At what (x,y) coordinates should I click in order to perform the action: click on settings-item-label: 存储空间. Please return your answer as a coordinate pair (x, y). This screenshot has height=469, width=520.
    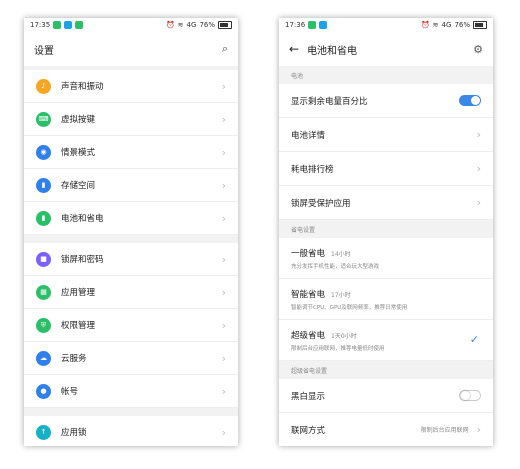
    Looking at the image, I should click on (78, 186).